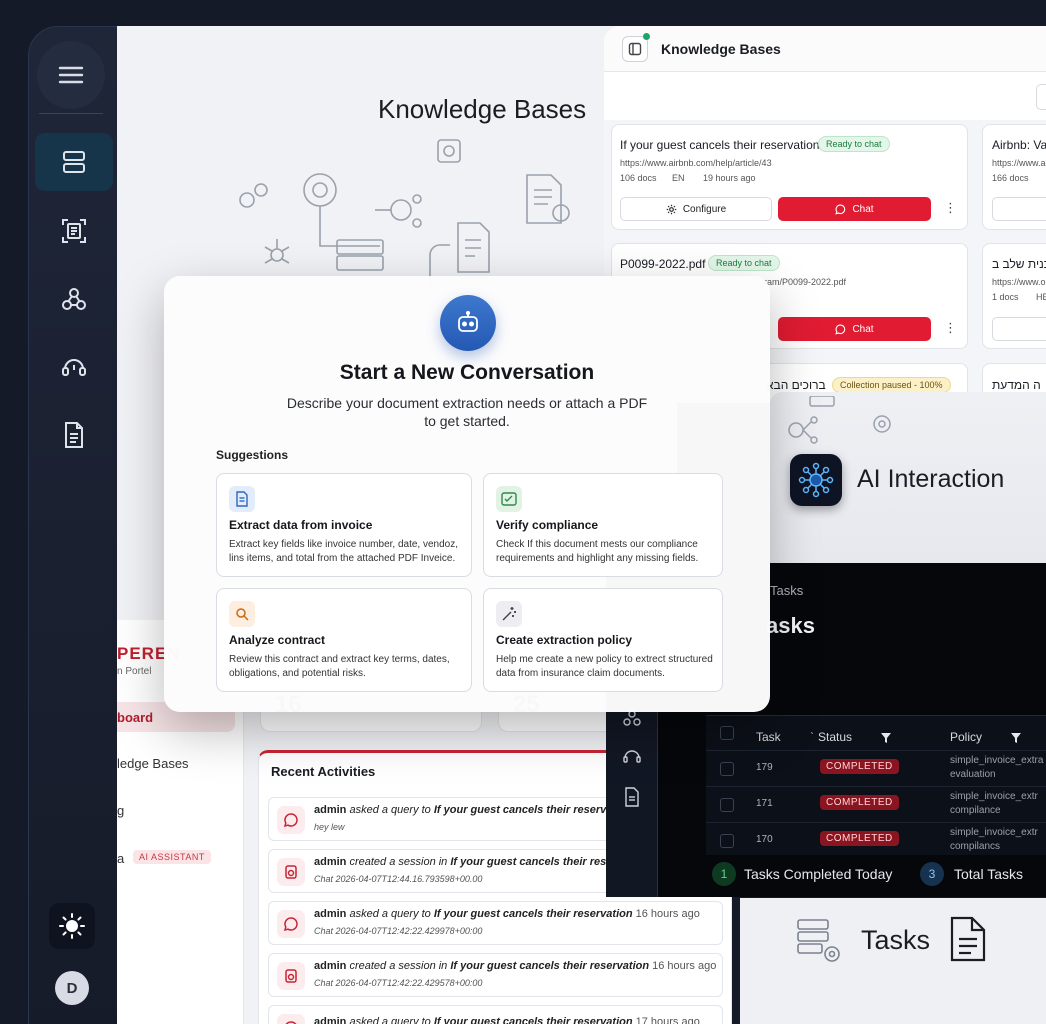  I want to click on completed-today-count: 1, so click(724, 874).